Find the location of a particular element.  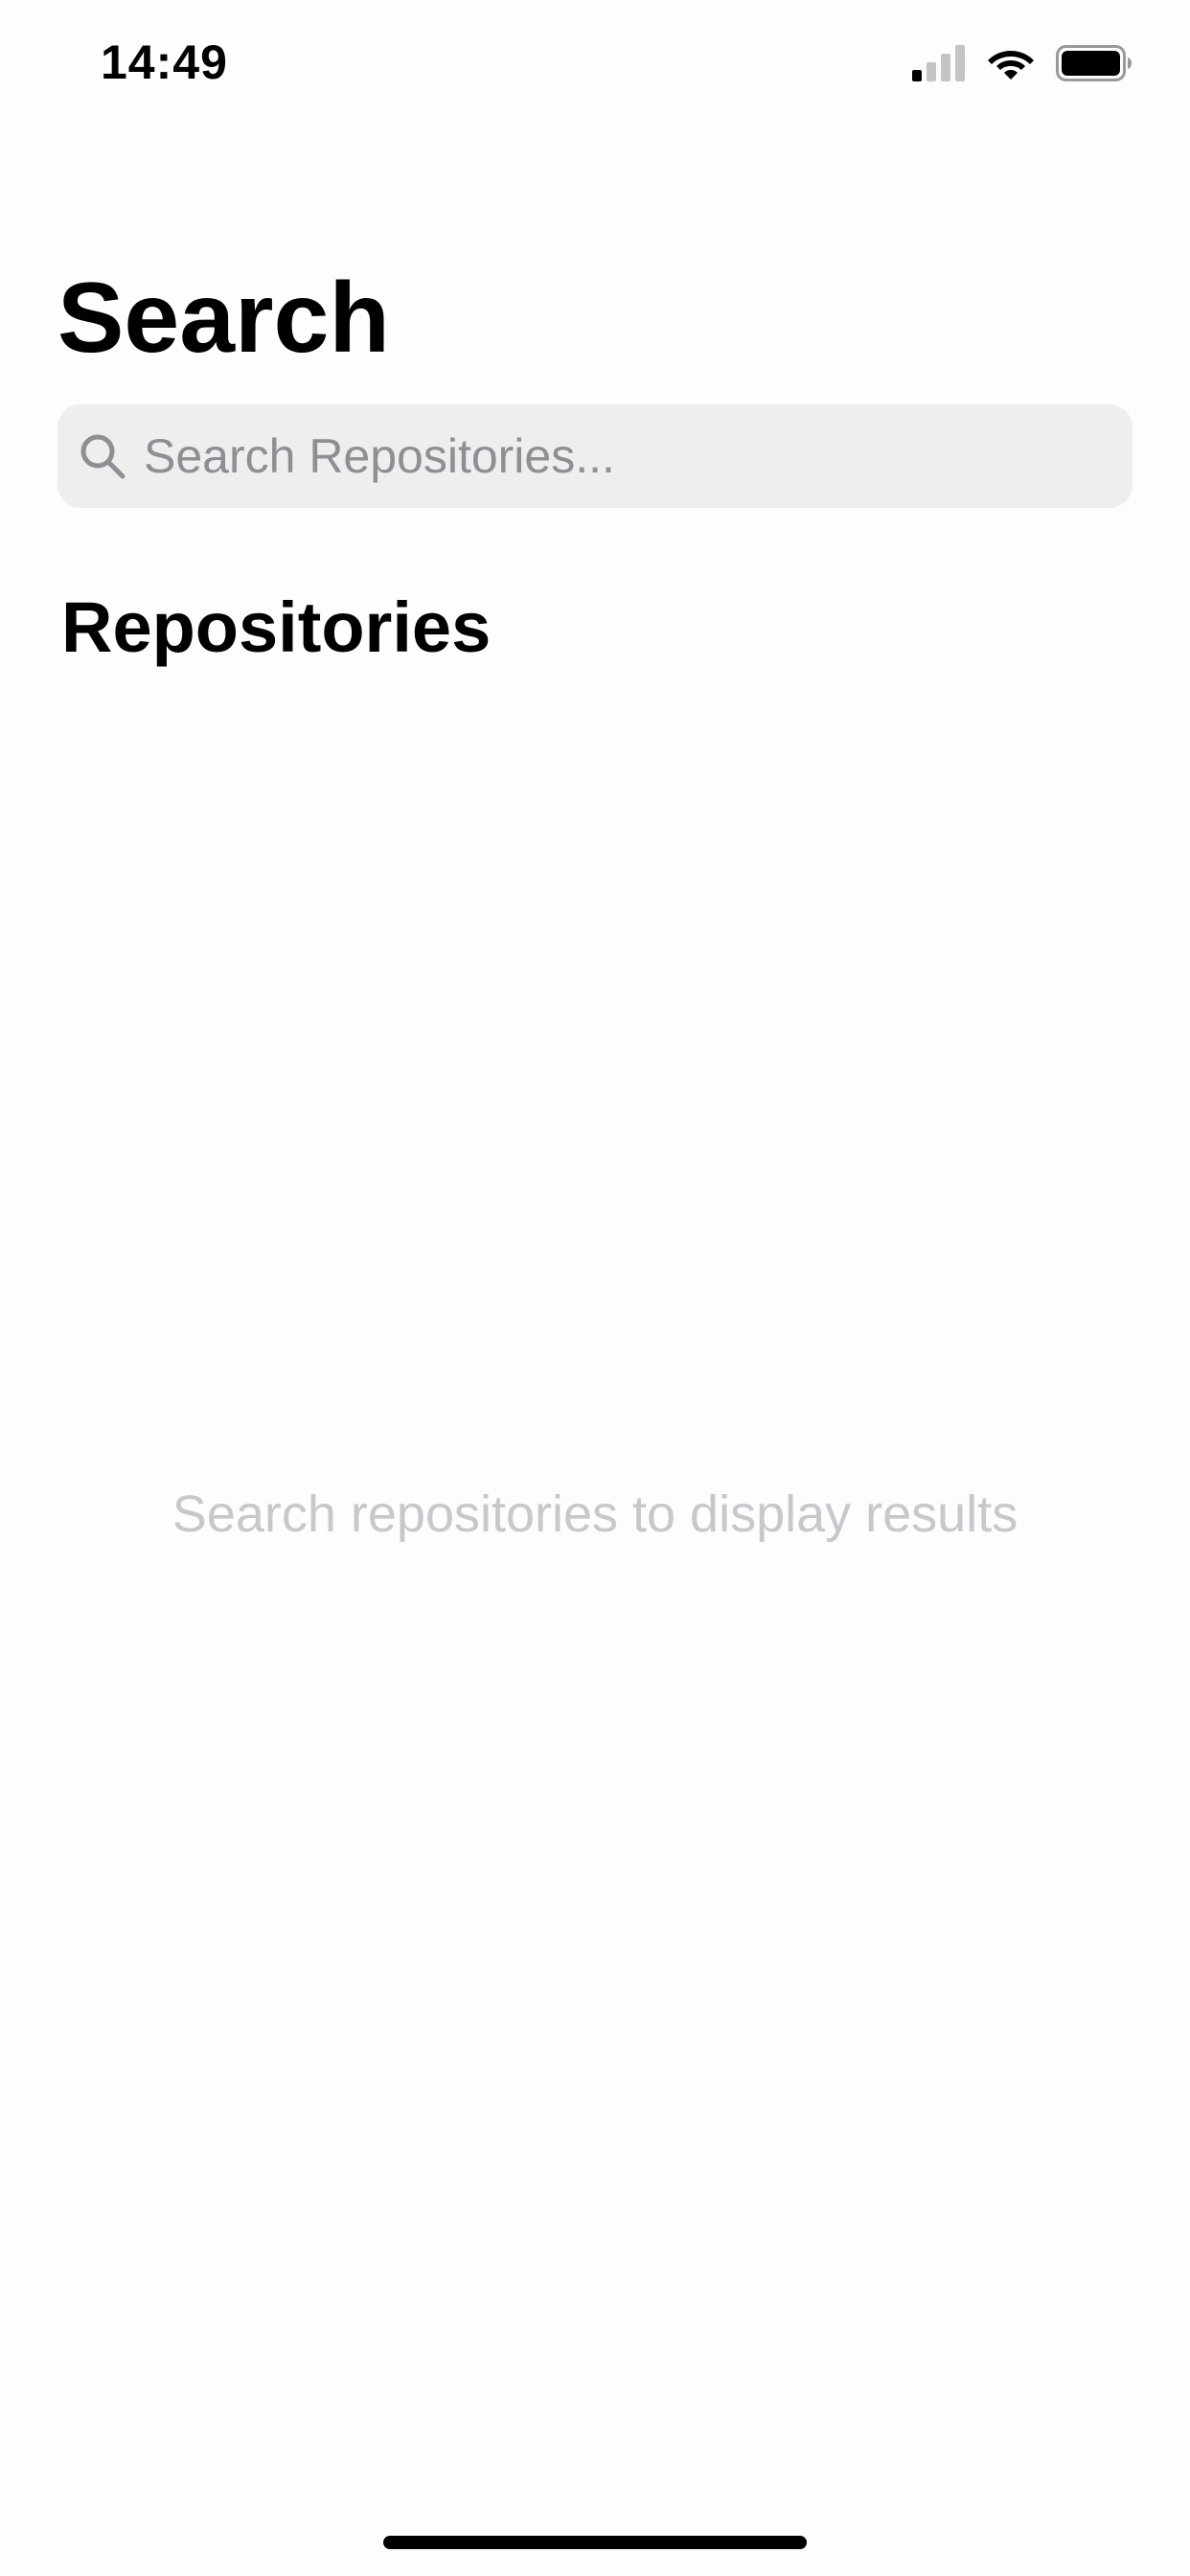

wifi-icon is located at coordinates (1011, 65).